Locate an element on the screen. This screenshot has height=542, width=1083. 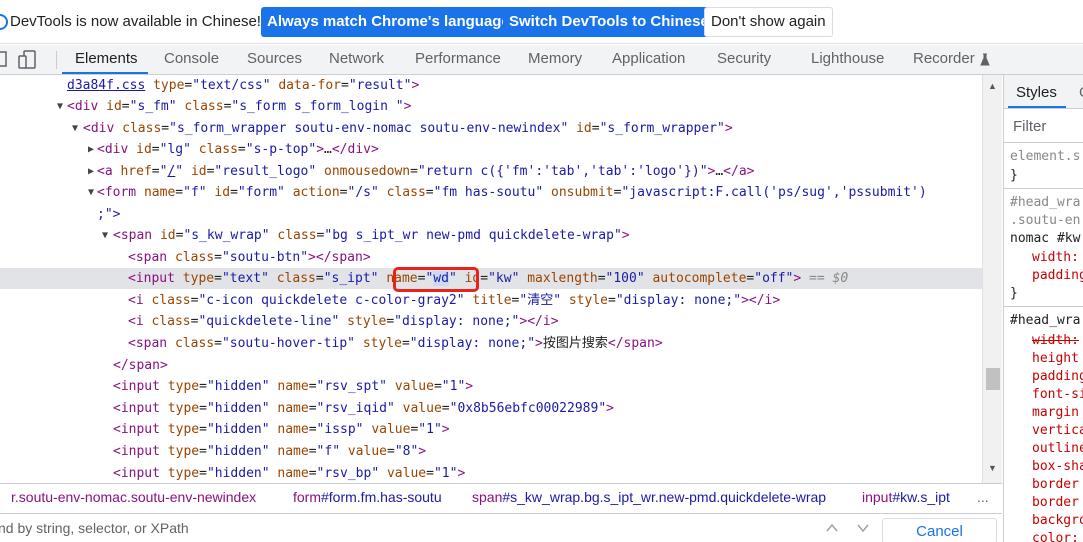
style-rule-selector: nomac #kw is located at coordinates (1045, 239).